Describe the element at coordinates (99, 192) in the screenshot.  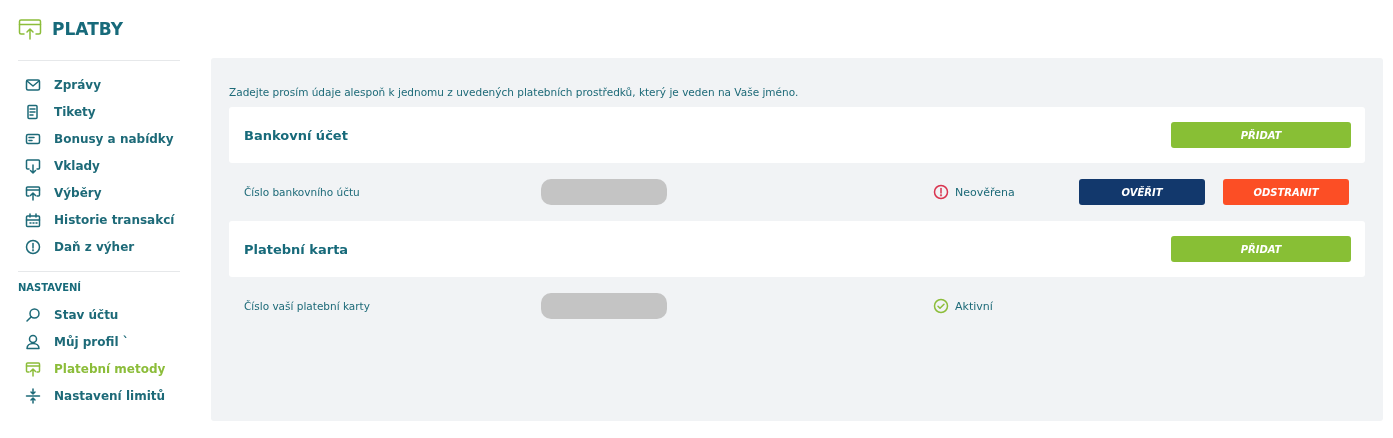
I see `sidebar-item: Výběry` at that location.